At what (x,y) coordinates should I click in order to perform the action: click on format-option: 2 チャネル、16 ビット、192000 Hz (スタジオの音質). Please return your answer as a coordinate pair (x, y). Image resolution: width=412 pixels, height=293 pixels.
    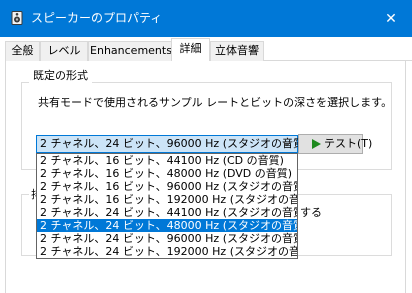
    Looking at the image, I should click on (167, 199).